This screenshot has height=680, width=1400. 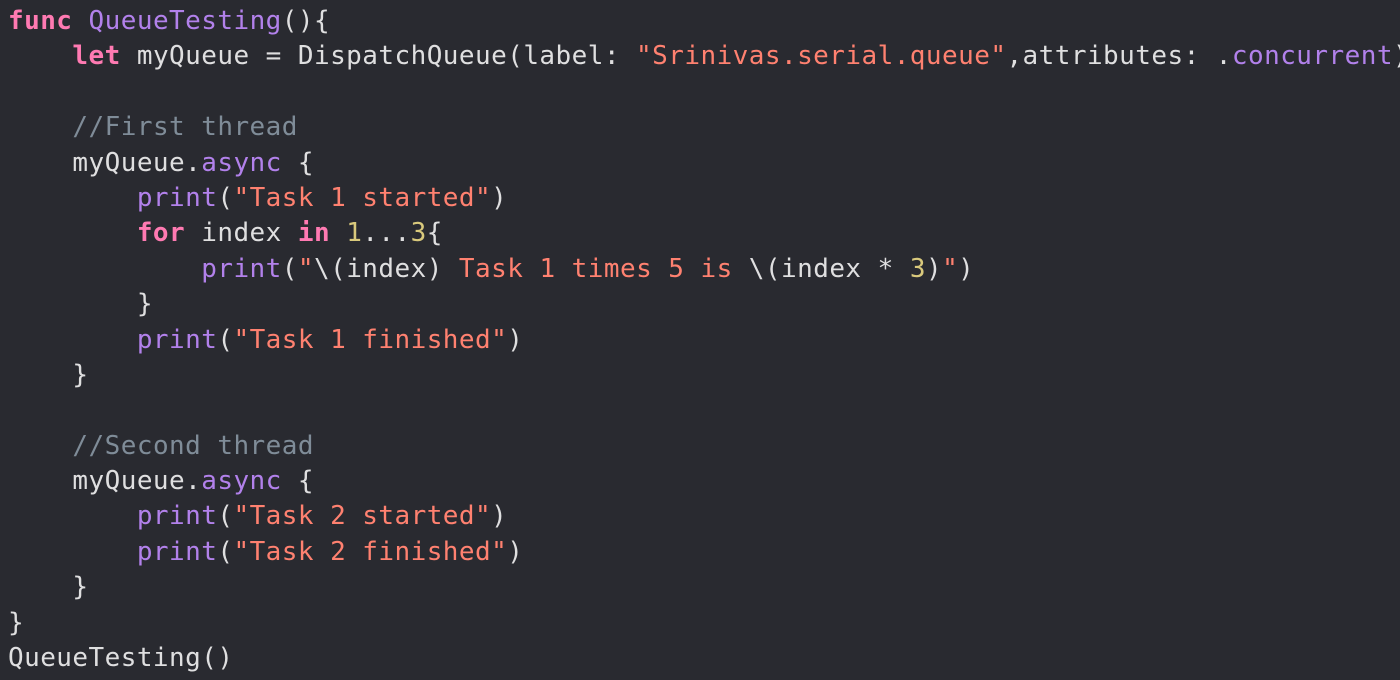 What do you see at coordinates (378, 268) in the screenshot?
I see `code-token-plain: \(index)` at bounding box center [378, 268].